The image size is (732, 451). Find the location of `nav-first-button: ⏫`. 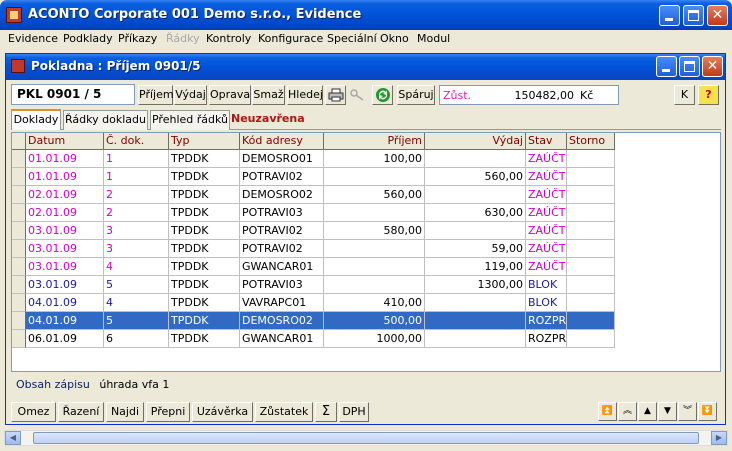

nav-first-button: ⏫ is located at coordinates (607, 411).